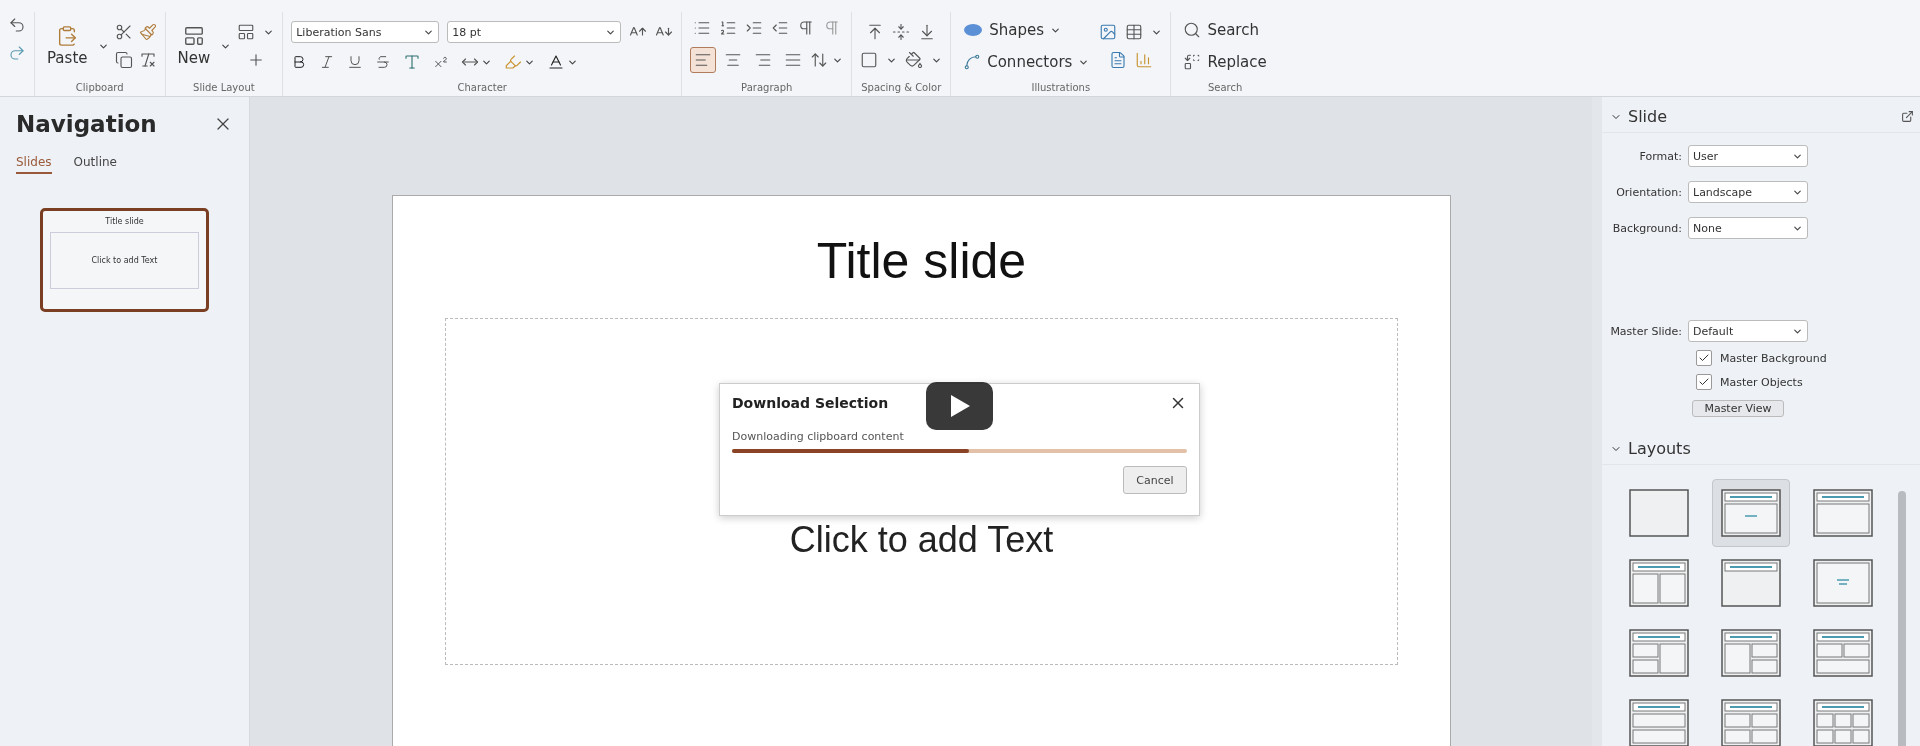  I want to click on cancel-button: Cancel, so click(1155, 480).